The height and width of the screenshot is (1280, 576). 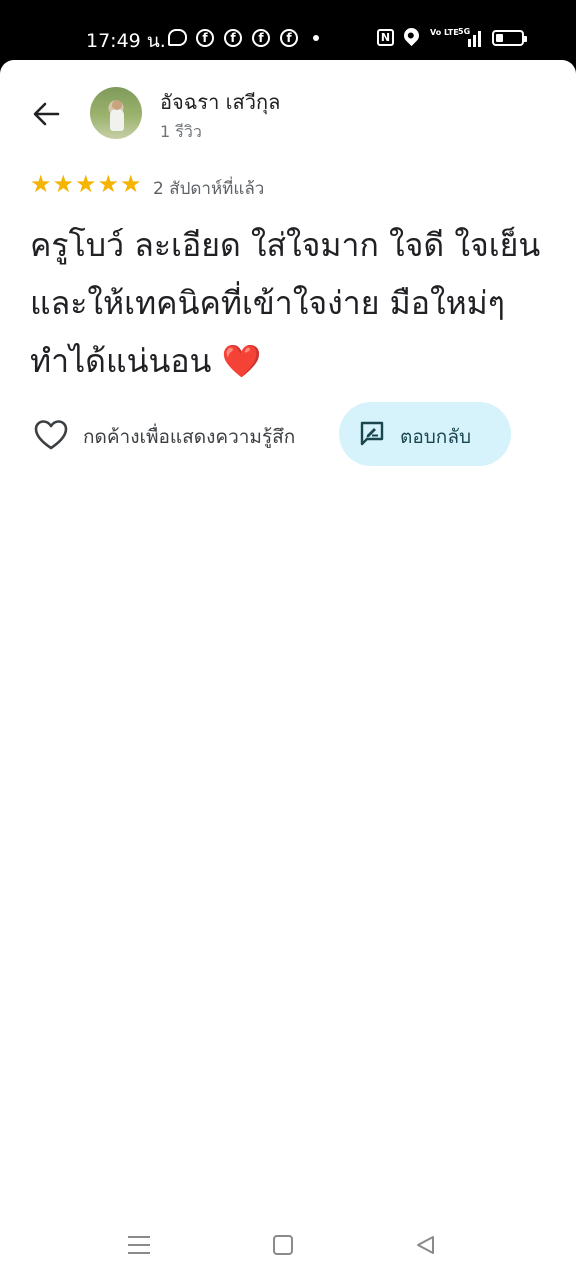 What do you see at coordinates (283, 1245) in the screenshot?
I see `home-icon` at bounding box center [283, 1245].